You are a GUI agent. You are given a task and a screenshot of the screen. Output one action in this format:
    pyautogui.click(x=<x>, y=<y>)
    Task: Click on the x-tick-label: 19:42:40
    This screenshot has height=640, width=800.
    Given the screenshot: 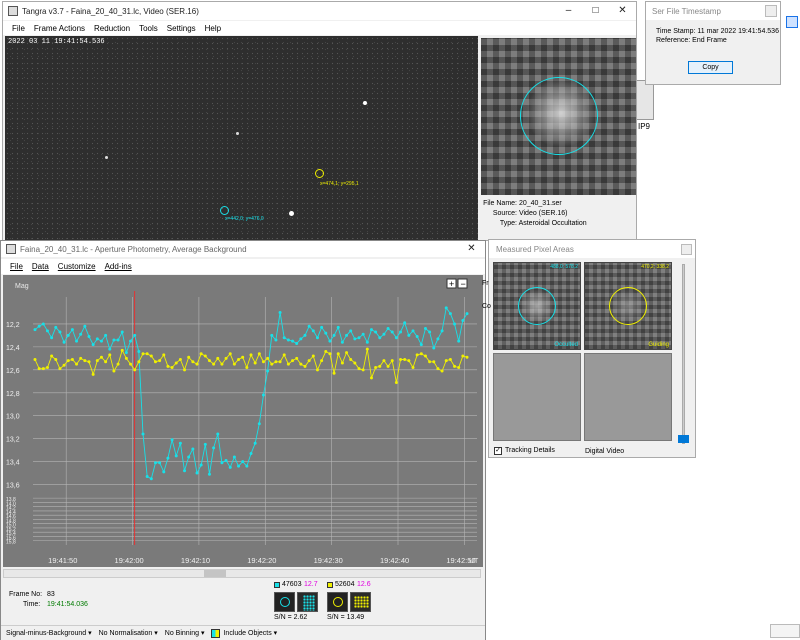 What is the action you would take?
    pyautogui.click(x=394, y=560)
    